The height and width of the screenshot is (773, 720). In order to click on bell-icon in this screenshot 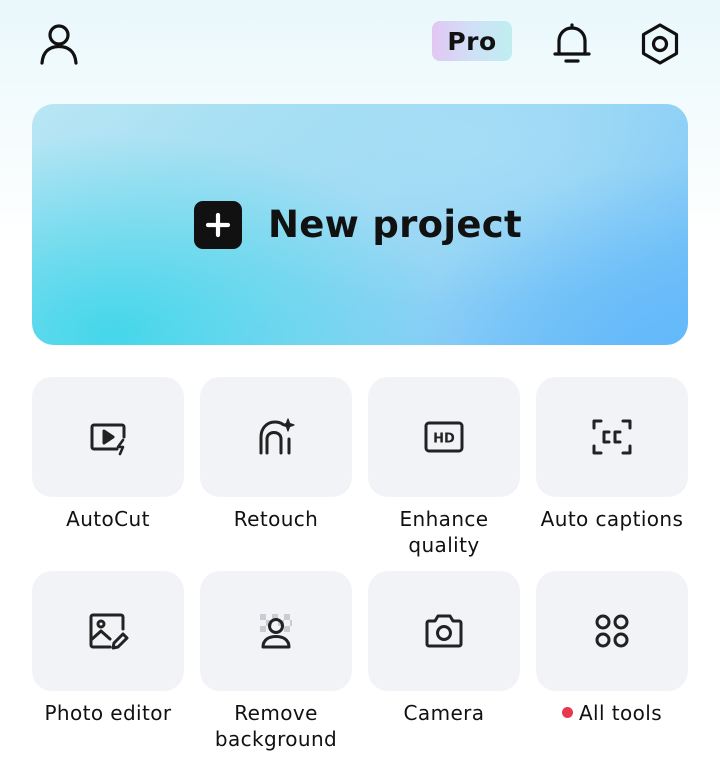, I will do `click(572, 43)`.